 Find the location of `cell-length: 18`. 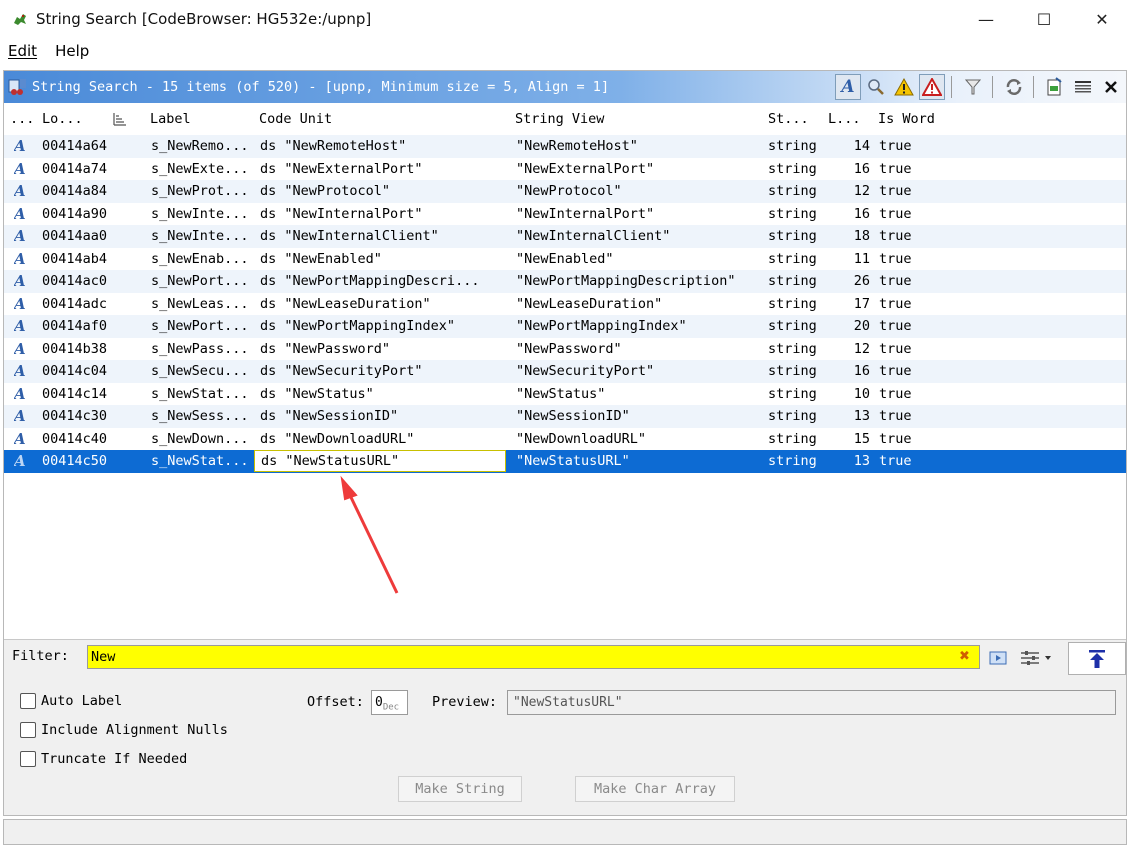

cell-length: 18 is located at coordinates (861, 236).